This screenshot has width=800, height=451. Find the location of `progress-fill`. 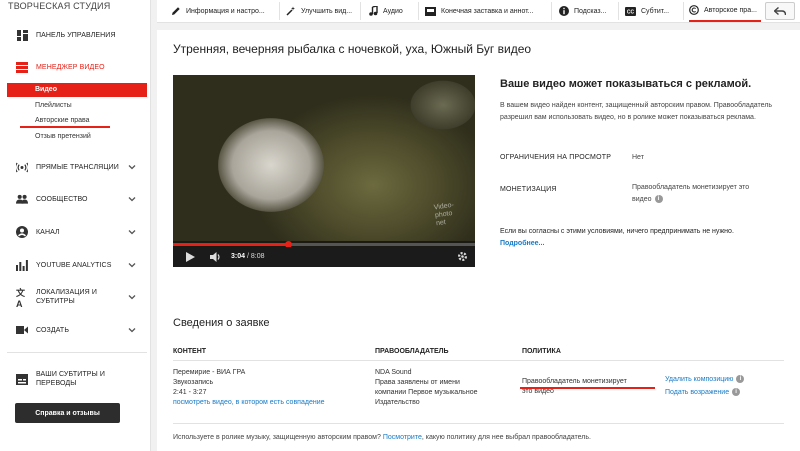

progress-fill is located at coordinates (230, 244).